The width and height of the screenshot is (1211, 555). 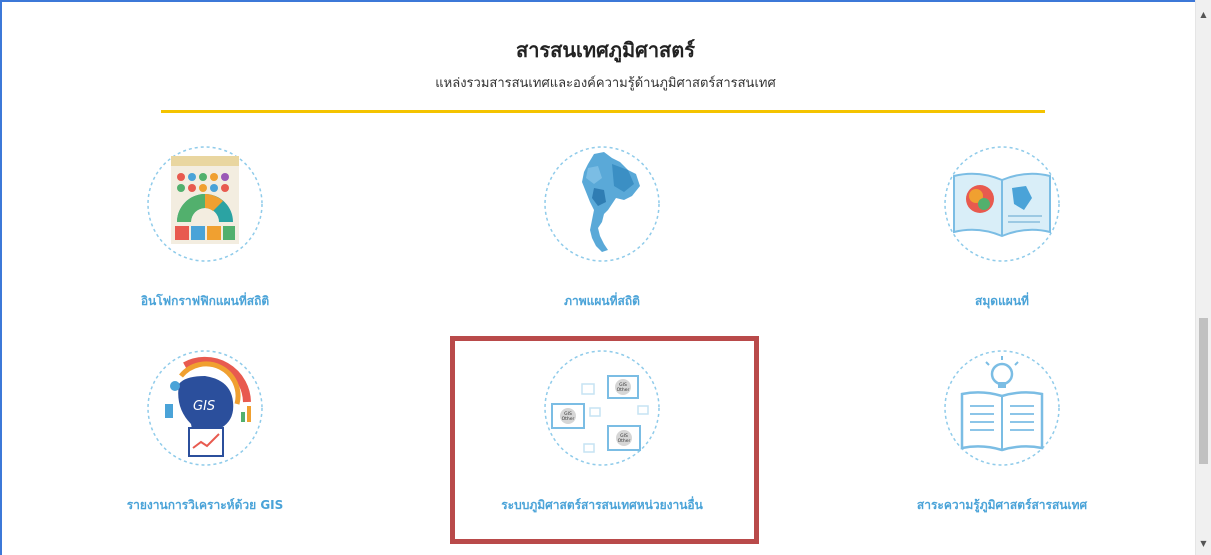 I want to click on scroll-down-icon: ▼, so click(x=1203, y=544).